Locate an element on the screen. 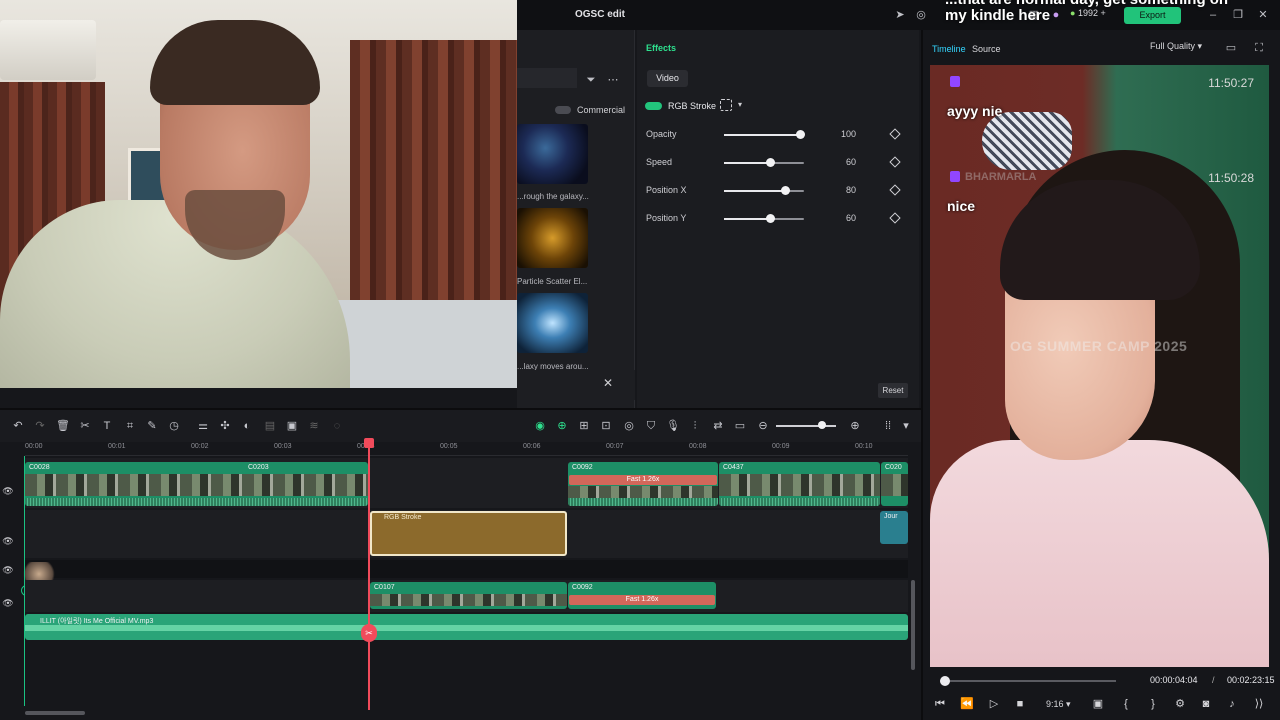  aspect-ratio-select: 9:16 ▾ is located at coordinates (1058, 704).